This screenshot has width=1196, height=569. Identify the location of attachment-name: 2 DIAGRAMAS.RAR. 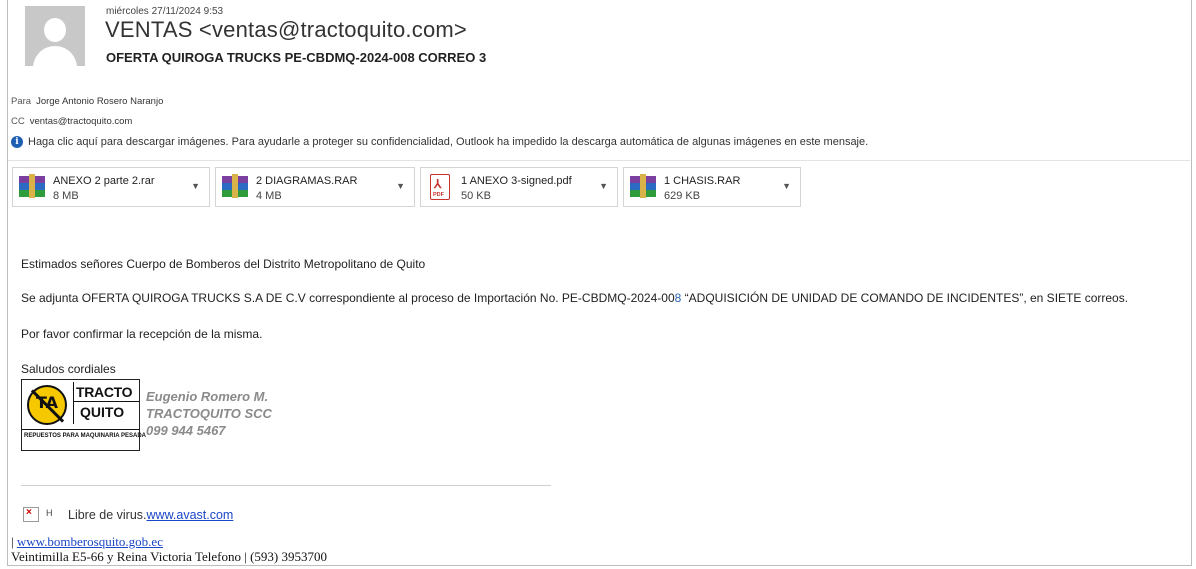
(307, 181).